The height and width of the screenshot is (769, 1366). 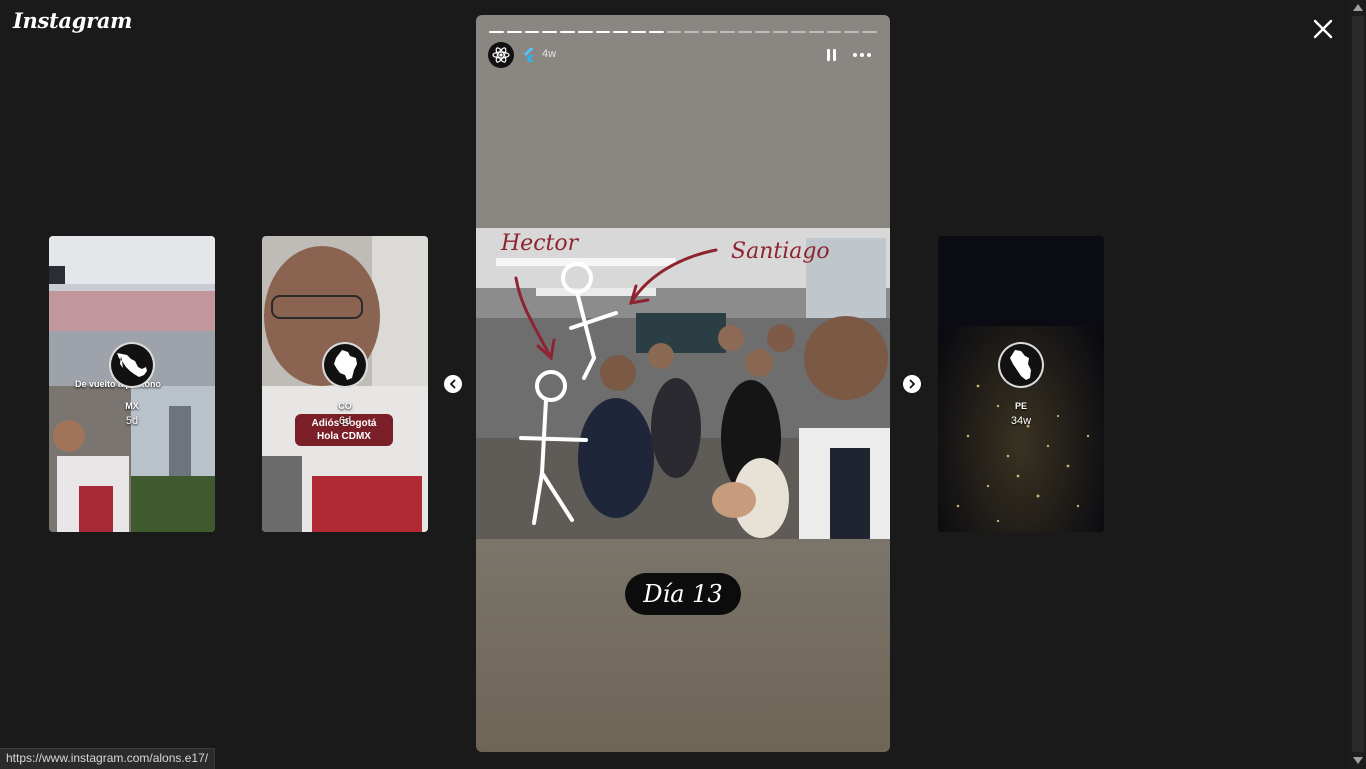 I want to click on story-thumbnail-co: Adiós Bogotá Hola CDMX CO 6d, so click(x=345, y=384).